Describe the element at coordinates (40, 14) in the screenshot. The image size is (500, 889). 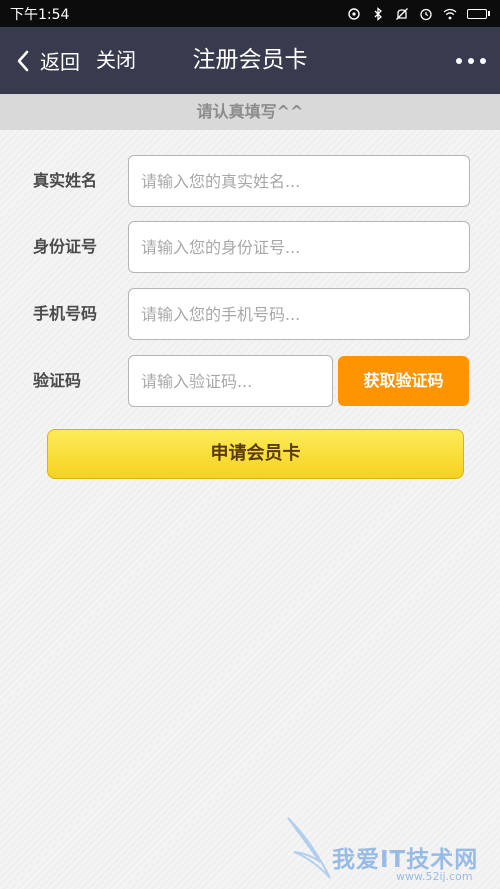
I see `status-time: 下午1:54` at that location.